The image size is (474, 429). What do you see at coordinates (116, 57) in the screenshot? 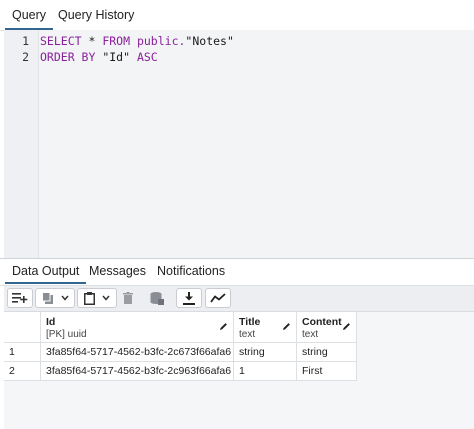
I see `code-column: "Id"` at bounding box center [116, 57].